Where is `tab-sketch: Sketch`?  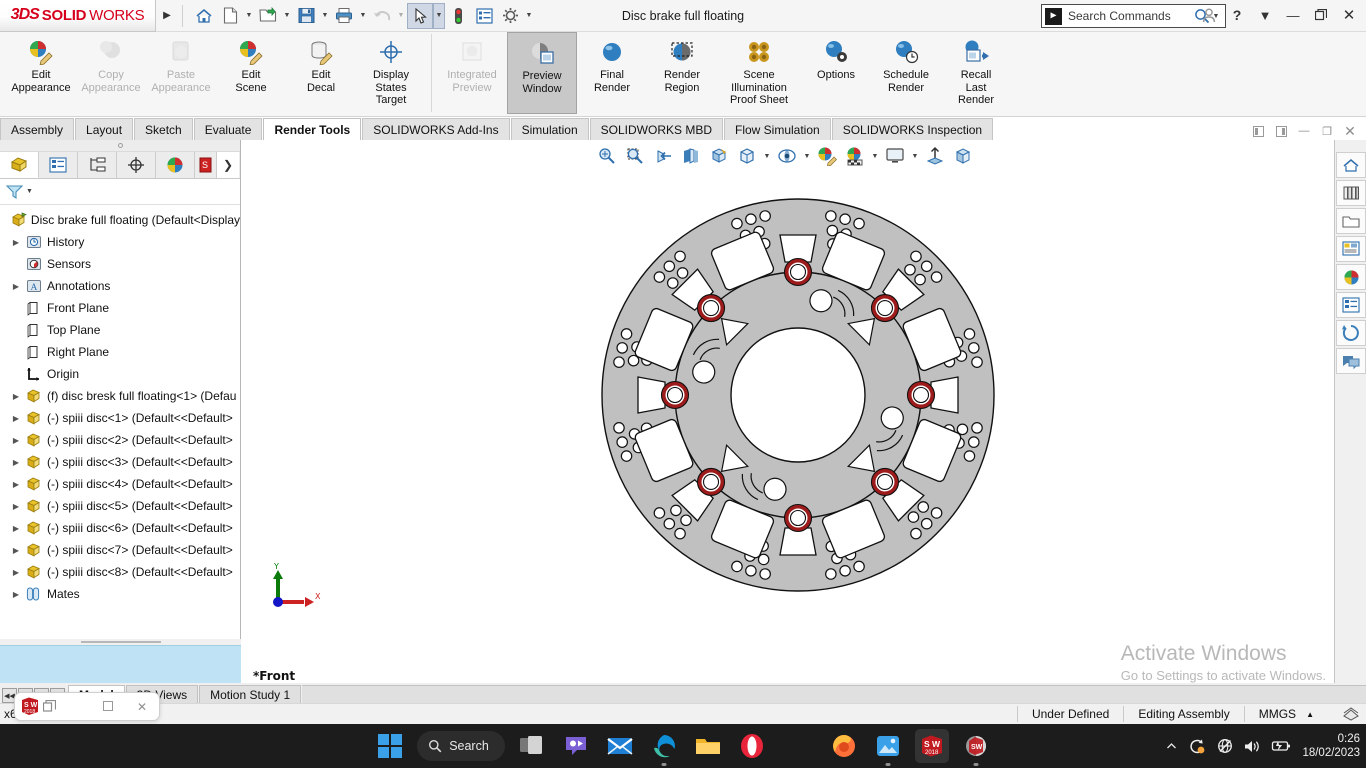 tab-sketch: Sketch is located at coordinates (163, 129).